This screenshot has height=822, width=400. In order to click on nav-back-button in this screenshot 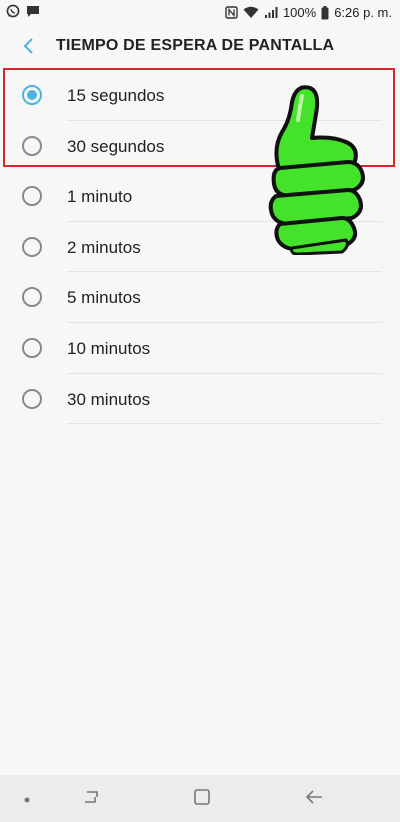, I will do `click(314, 799)`.